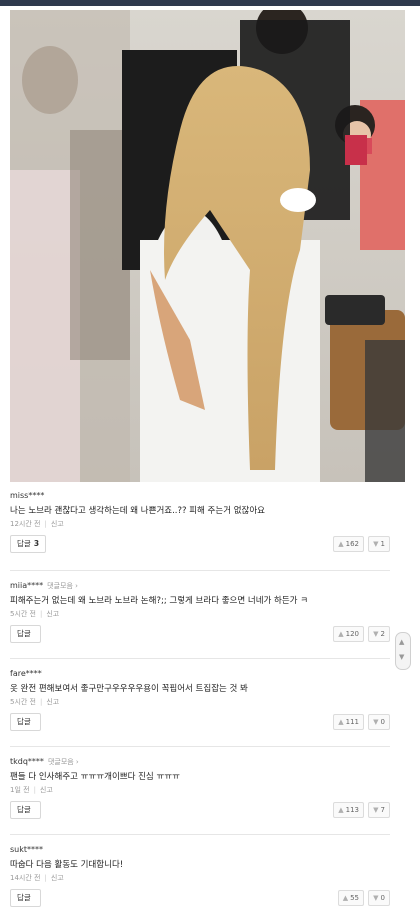 Image resolution: width=420 pixels, height=922 pixels. What do you see at coordinates (200, 849) in the screenshot?
I see `comment-username: sukt****` at bounding box center [200, 849].